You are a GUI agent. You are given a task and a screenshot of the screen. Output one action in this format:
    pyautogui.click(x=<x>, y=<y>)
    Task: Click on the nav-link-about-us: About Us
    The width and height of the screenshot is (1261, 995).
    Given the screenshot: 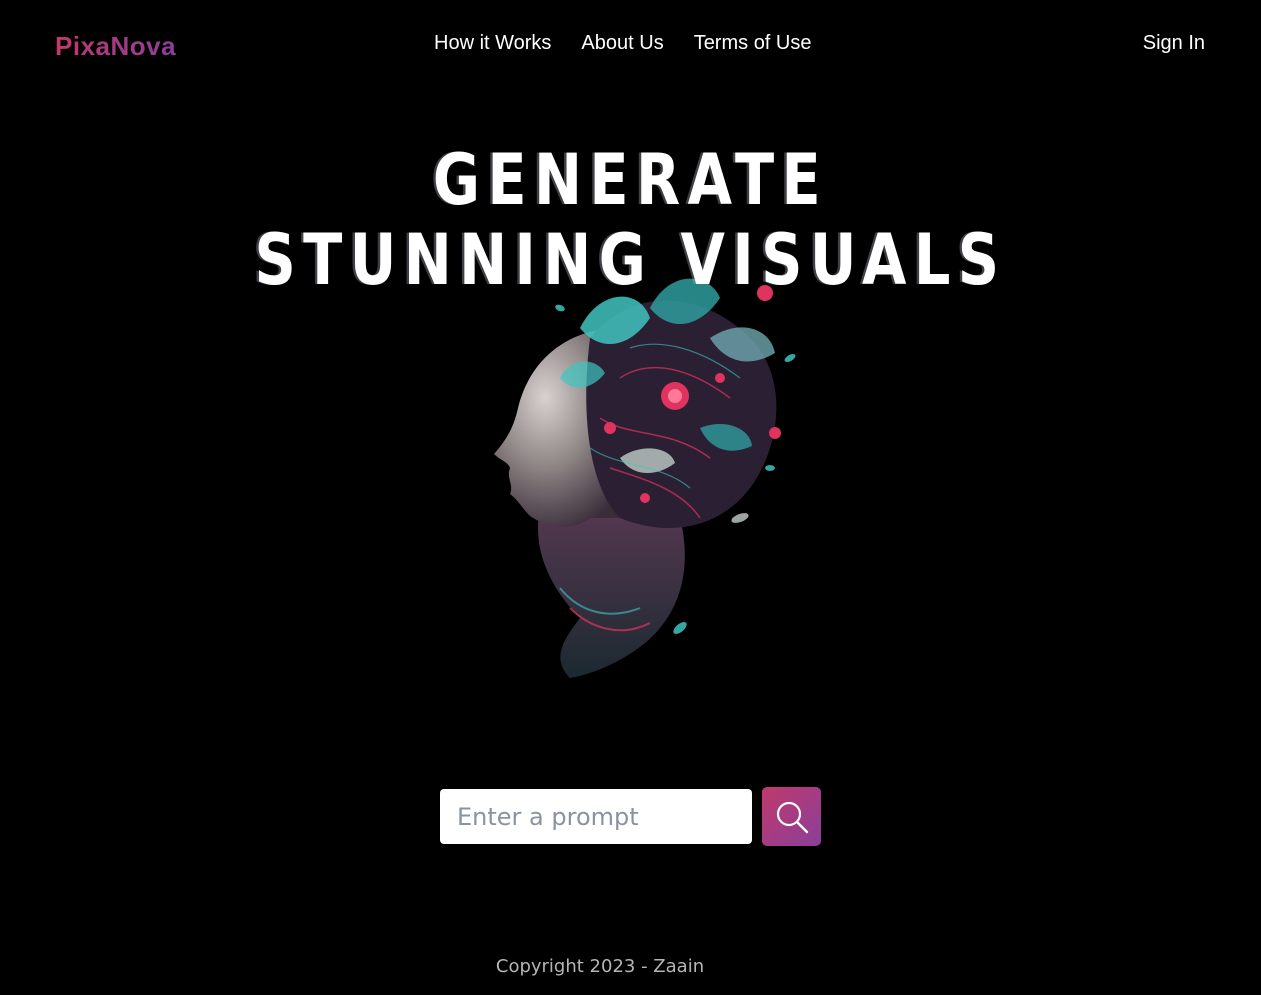 What is the action you would take?
    pyautogui.click(x=622, y=43)
    